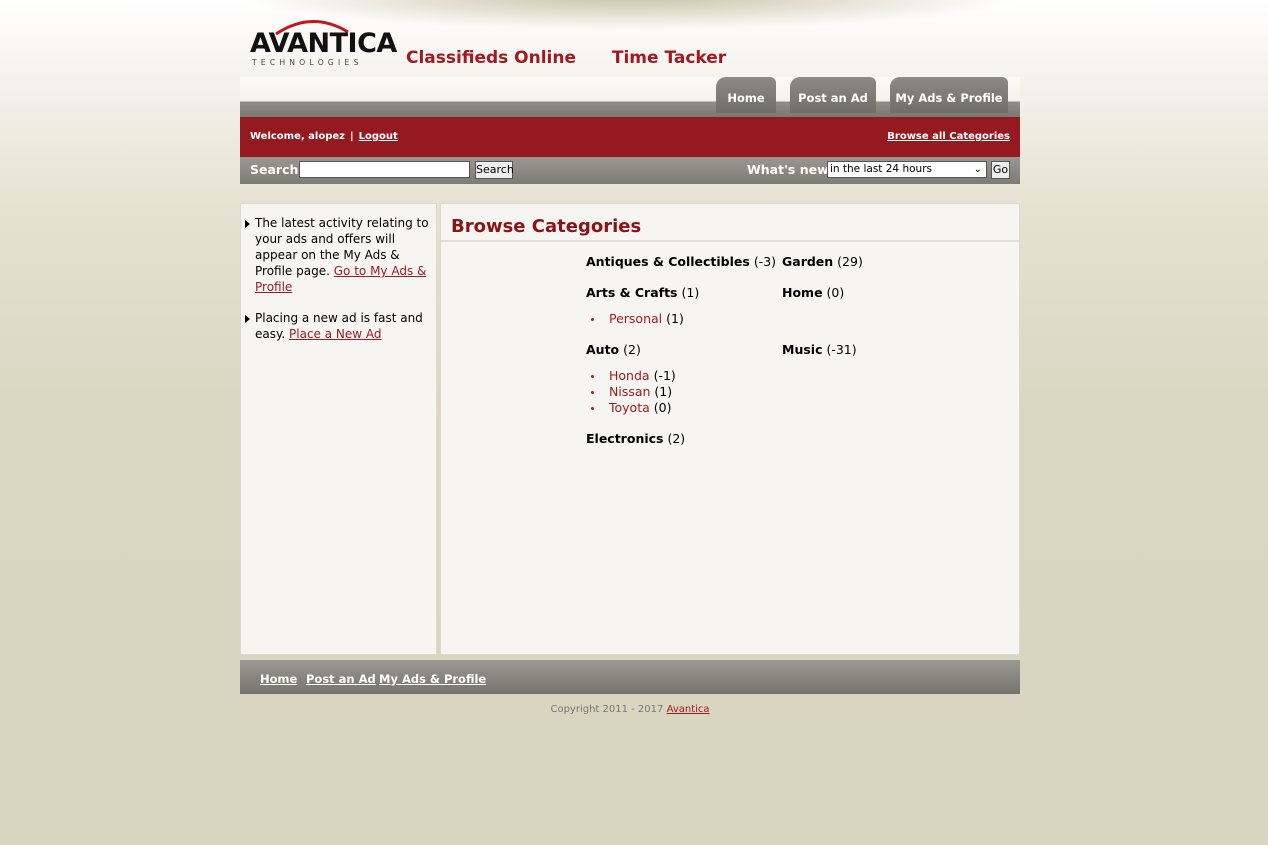 This screenshot has height=845, width=1268. What do you see at coordinates (277, 169) in the screenshot?
I see `search-label: Search:` at bounding box center [277, 169].